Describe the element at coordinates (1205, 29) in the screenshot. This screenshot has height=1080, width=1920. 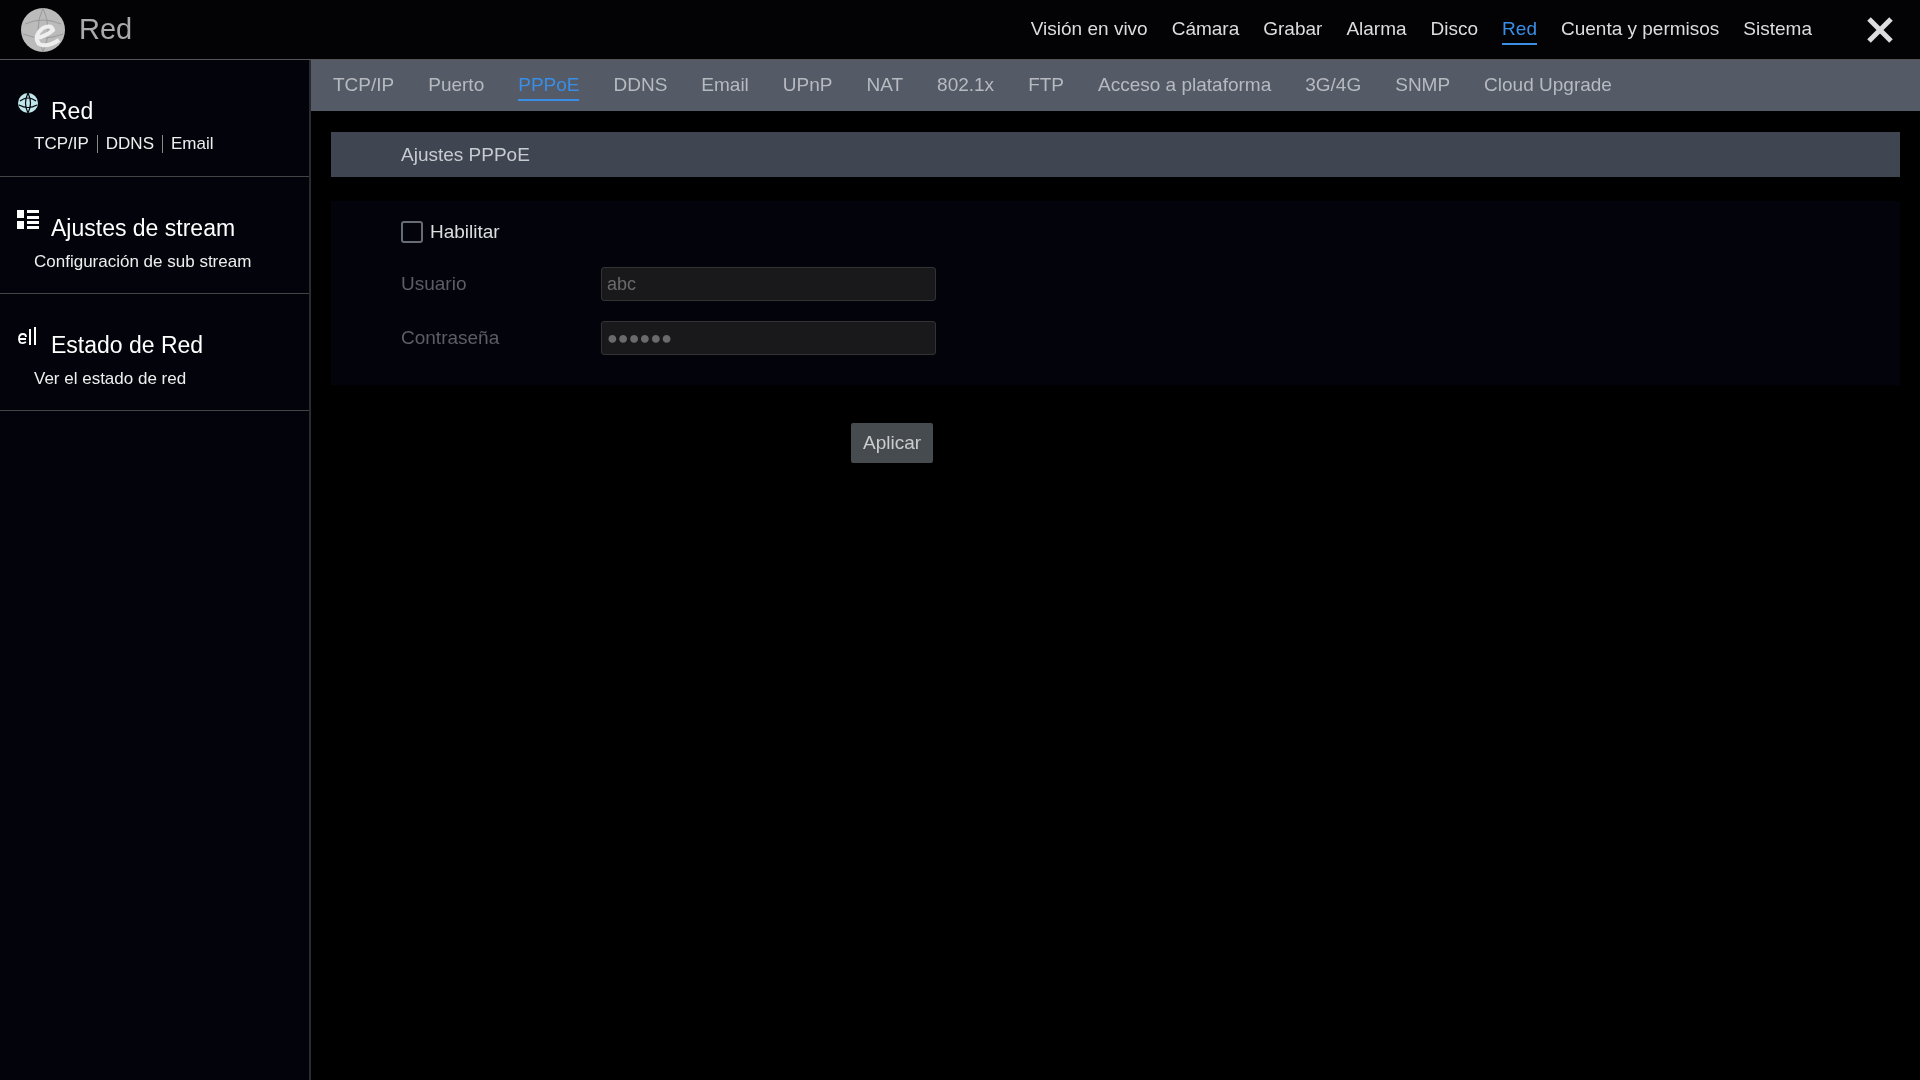
I see `nav-tab: Cámara` at that location.